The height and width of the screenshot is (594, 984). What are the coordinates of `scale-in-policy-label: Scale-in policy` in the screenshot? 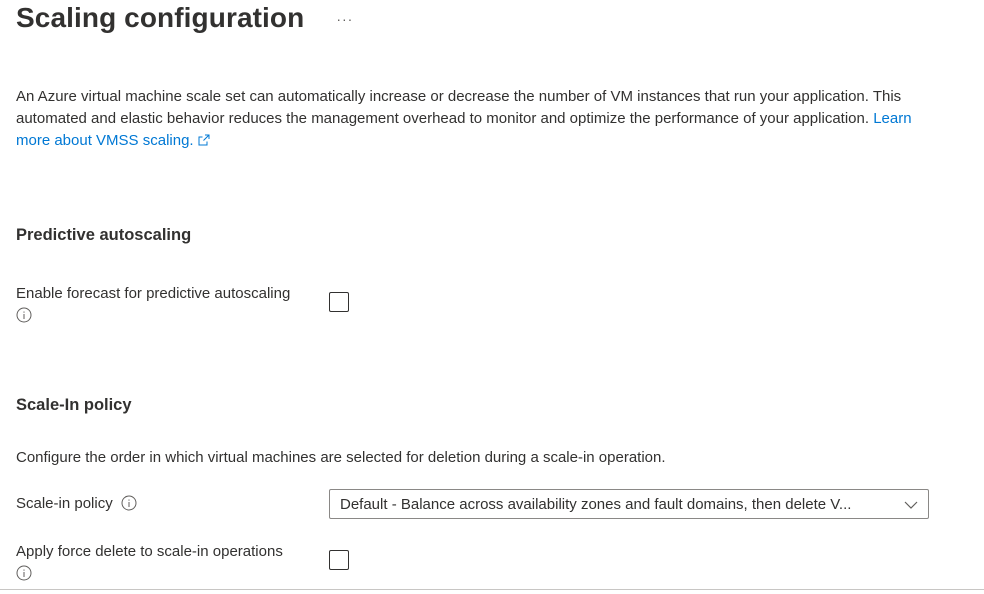 It's located at (76, 504).